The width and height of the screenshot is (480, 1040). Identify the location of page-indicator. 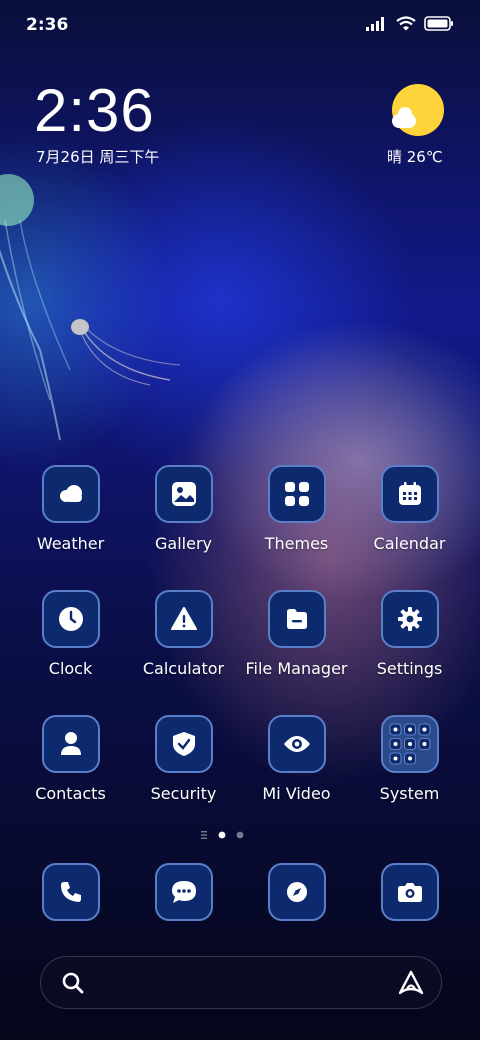
(230, 835).